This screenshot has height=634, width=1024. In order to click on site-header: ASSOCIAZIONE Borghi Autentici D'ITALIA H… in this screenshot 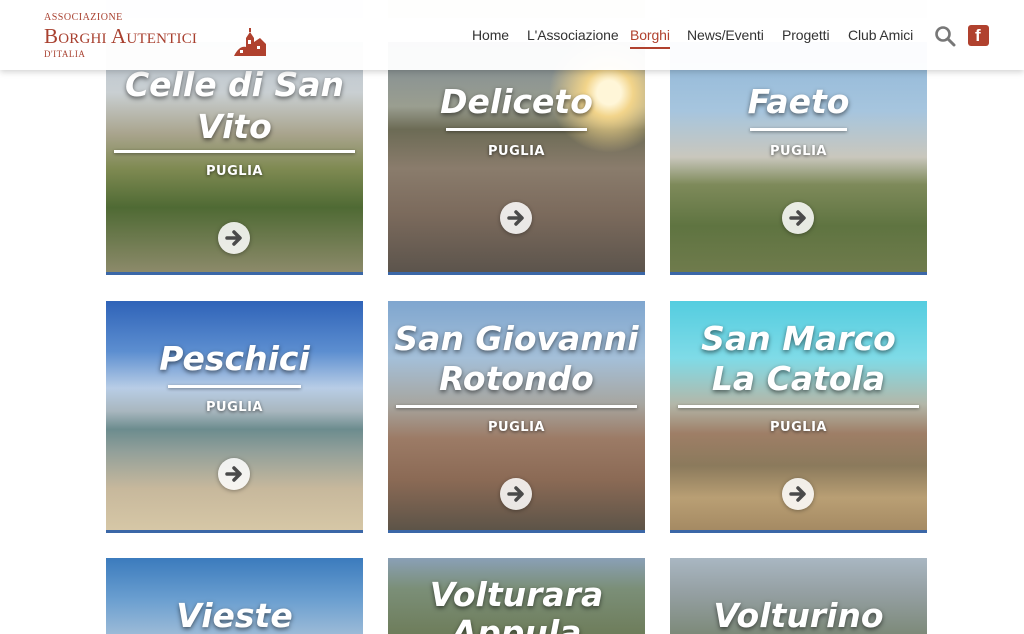, I will do `click(512, 35)`.